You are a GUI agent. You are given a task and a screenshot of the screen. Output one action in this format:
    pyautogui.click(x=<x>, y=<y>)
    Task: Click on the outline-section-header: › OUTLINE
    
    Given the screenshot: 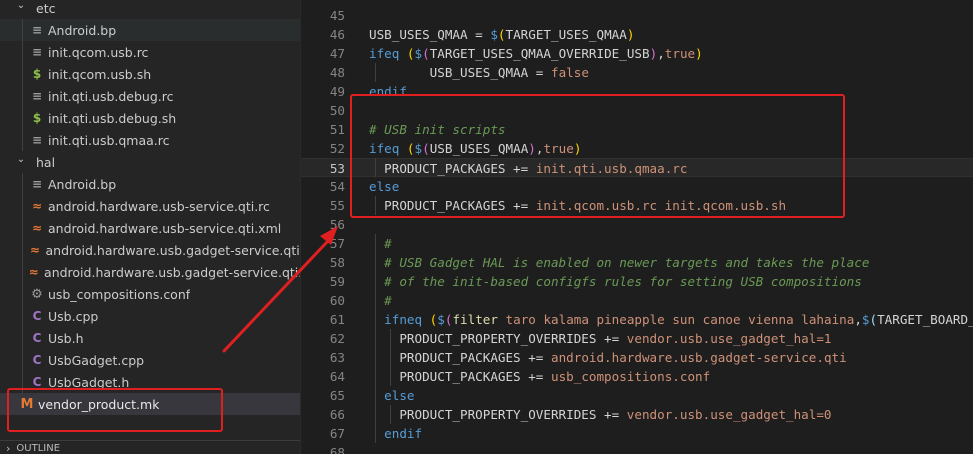 What is the action you would take?
    pyautogui.click(x=150, y=447)
    